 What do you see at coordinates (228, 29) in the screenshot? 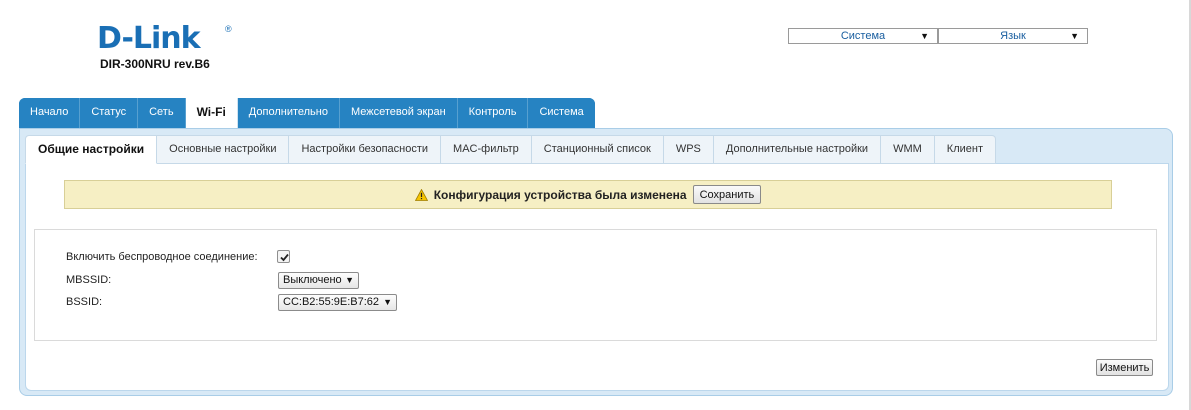
I see `registered-icon: ®` at bounding box center [228, 29].